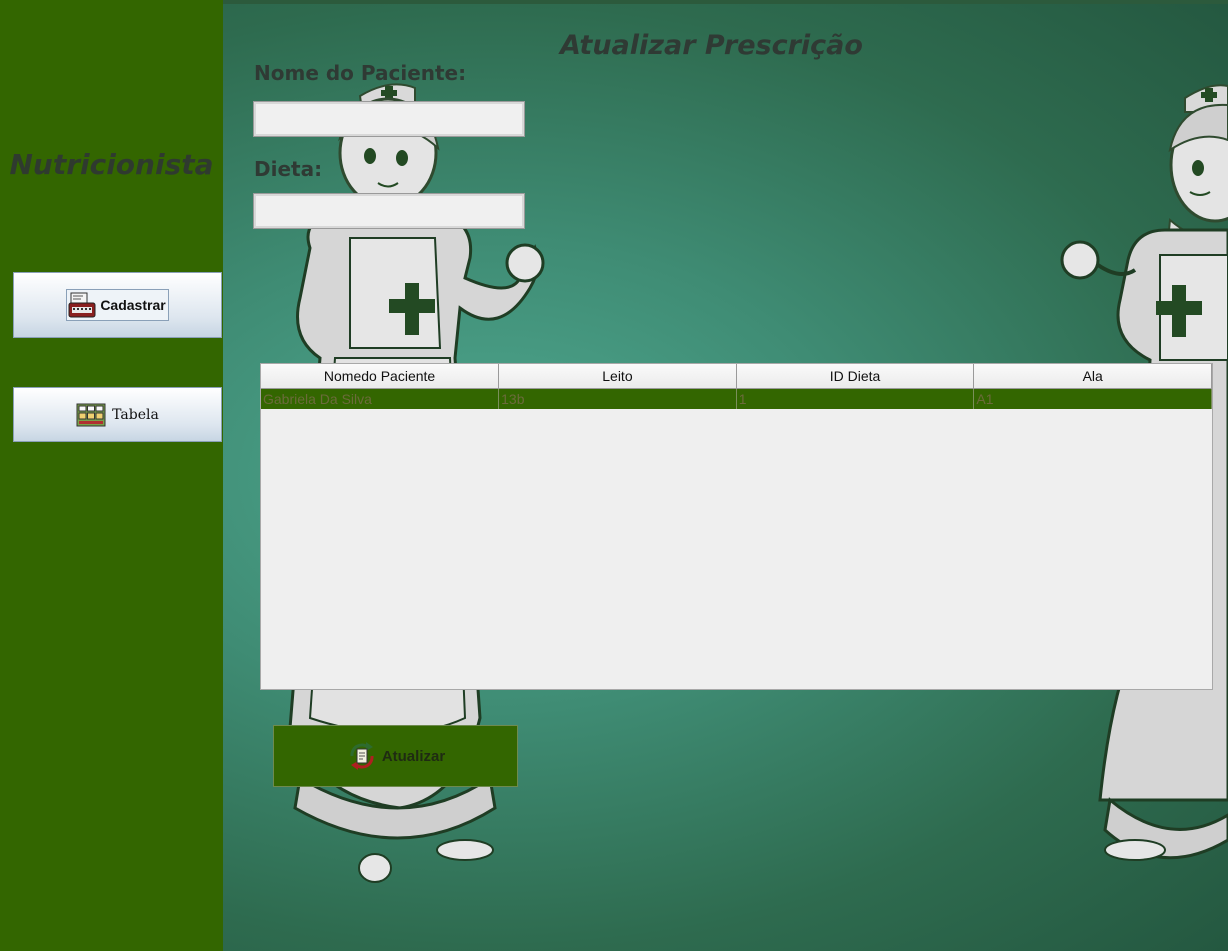  What do you see at coordinates (111, 164) in the screenshot?
I see `sidebar-title: Nutricionista` at bounding box center [111, 164].